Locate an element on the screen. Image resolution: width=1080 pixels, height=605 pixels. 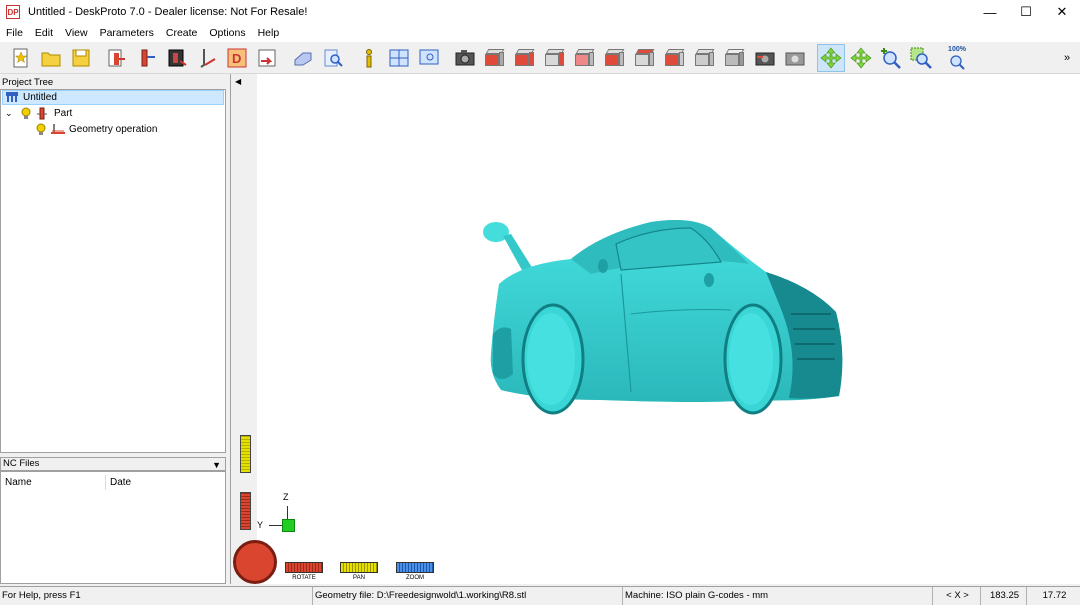
pan-button-icon is located at coordinates (359, 567).